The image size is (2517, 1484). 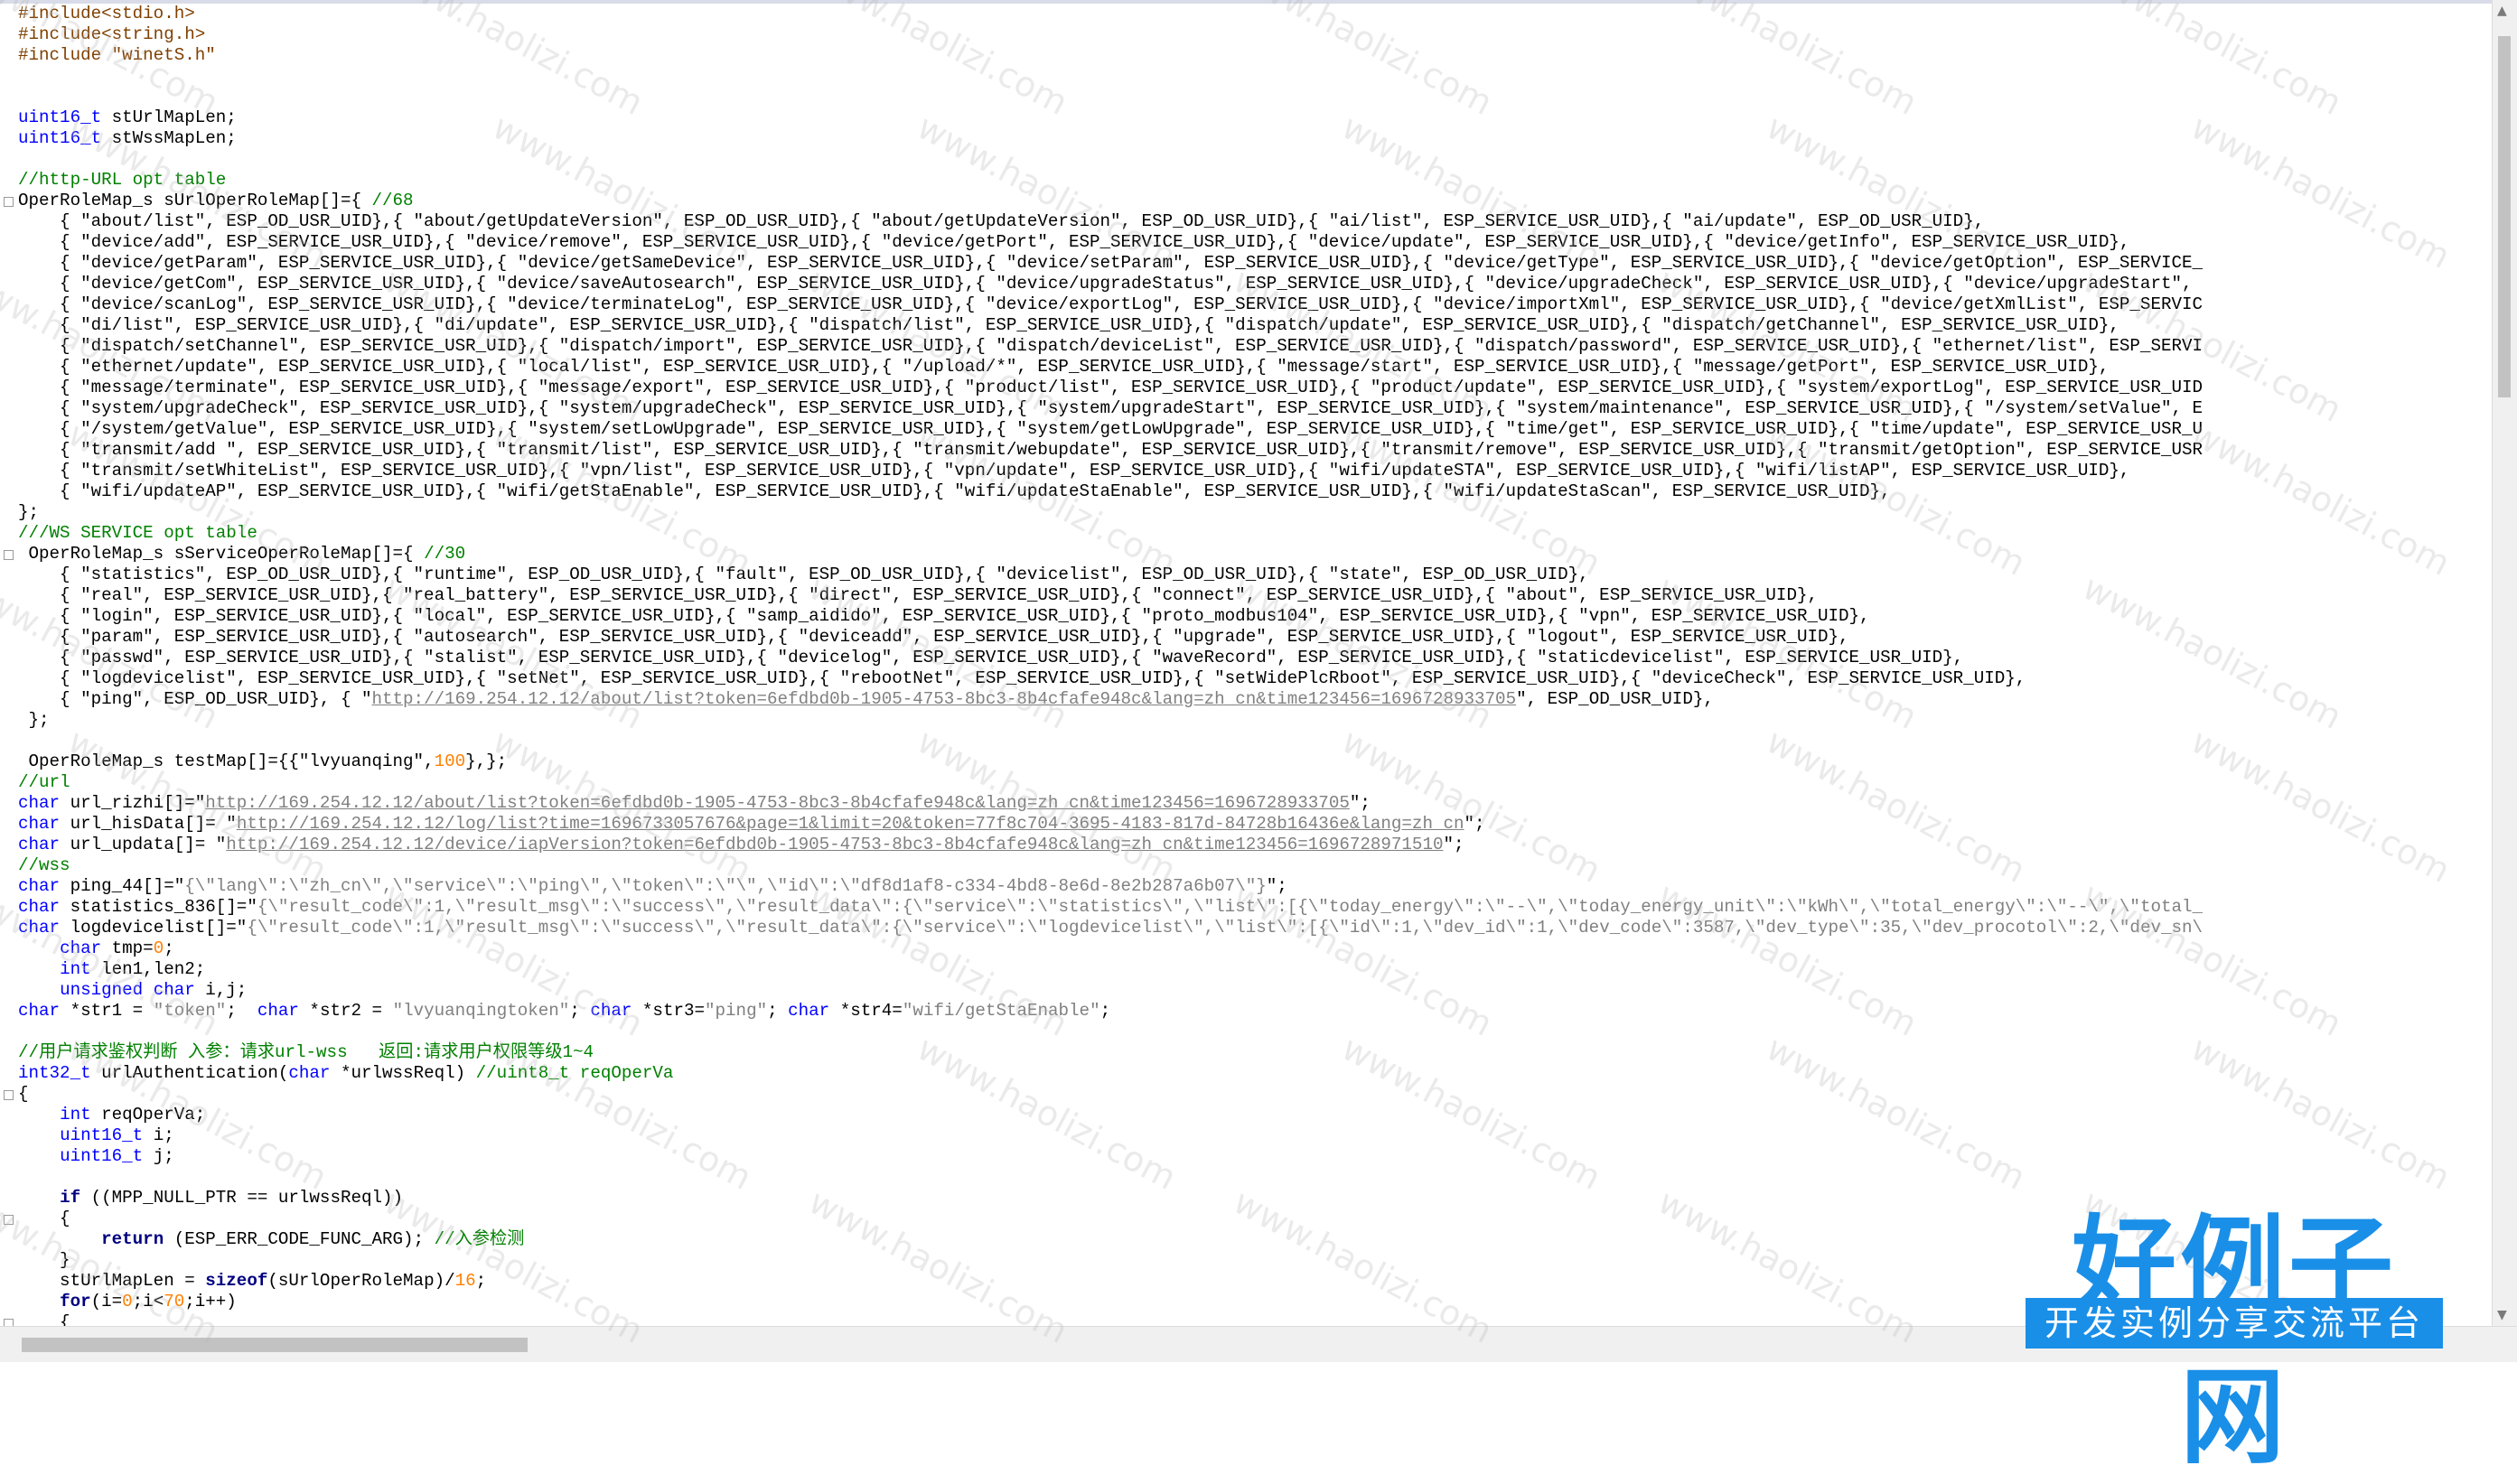 What do you see at coordinates (575, 1073) in the screenshot?
I see `comment: //uint8_t reqOperVa` at bounding box center [575, 1073].